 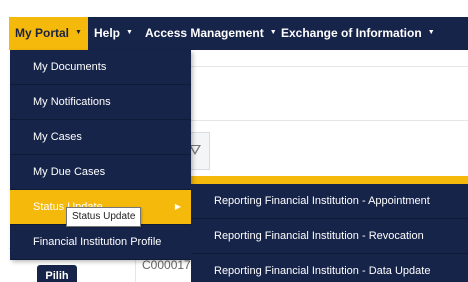 I want to click on nav-my-portal: My Portal ▼, so click(x=48, y=33).